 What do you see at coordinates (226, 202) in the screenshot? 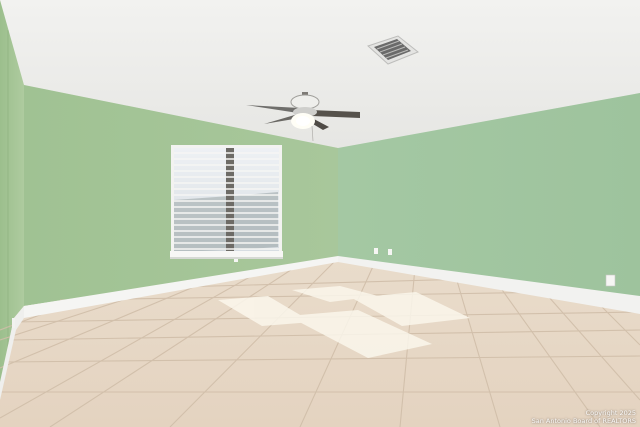
I see `window-with-blinds` at bounding box center [226, 202].